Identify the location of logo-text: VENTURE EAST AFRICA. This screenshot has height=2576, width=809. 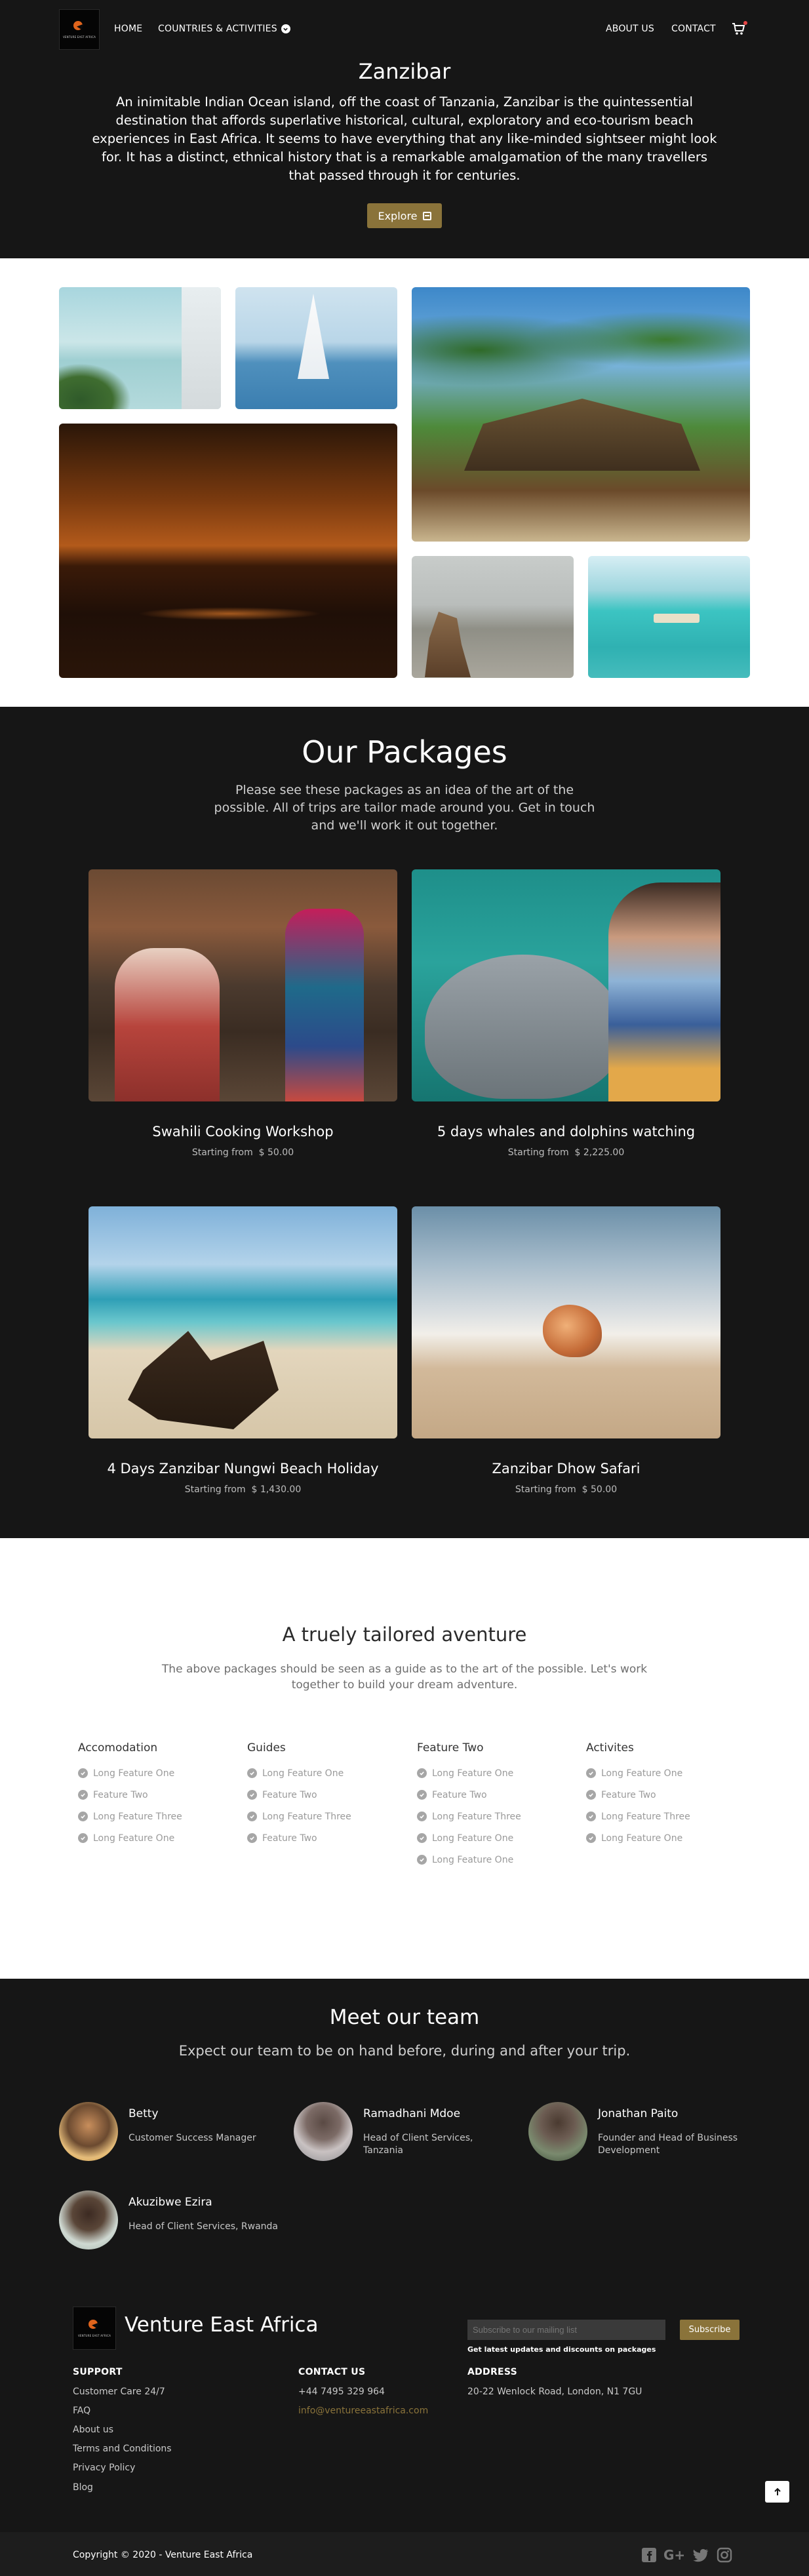
(79, 37).